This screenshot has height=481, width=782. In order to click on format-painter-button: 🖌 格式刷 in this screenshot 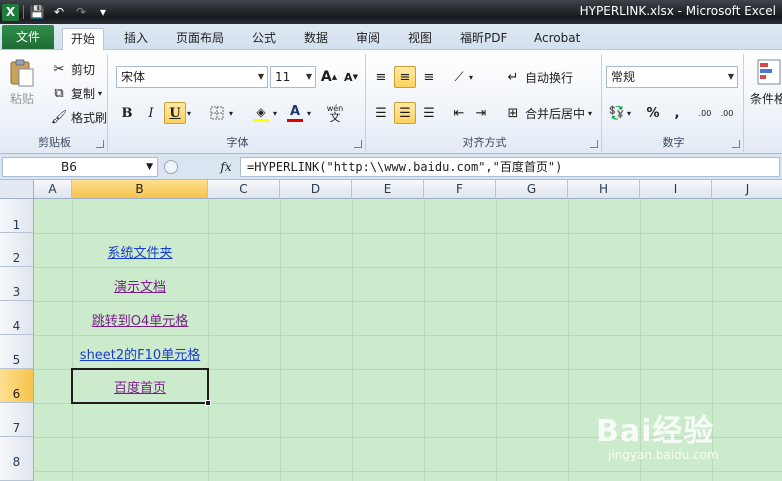, I will do `click(78, 117)`.